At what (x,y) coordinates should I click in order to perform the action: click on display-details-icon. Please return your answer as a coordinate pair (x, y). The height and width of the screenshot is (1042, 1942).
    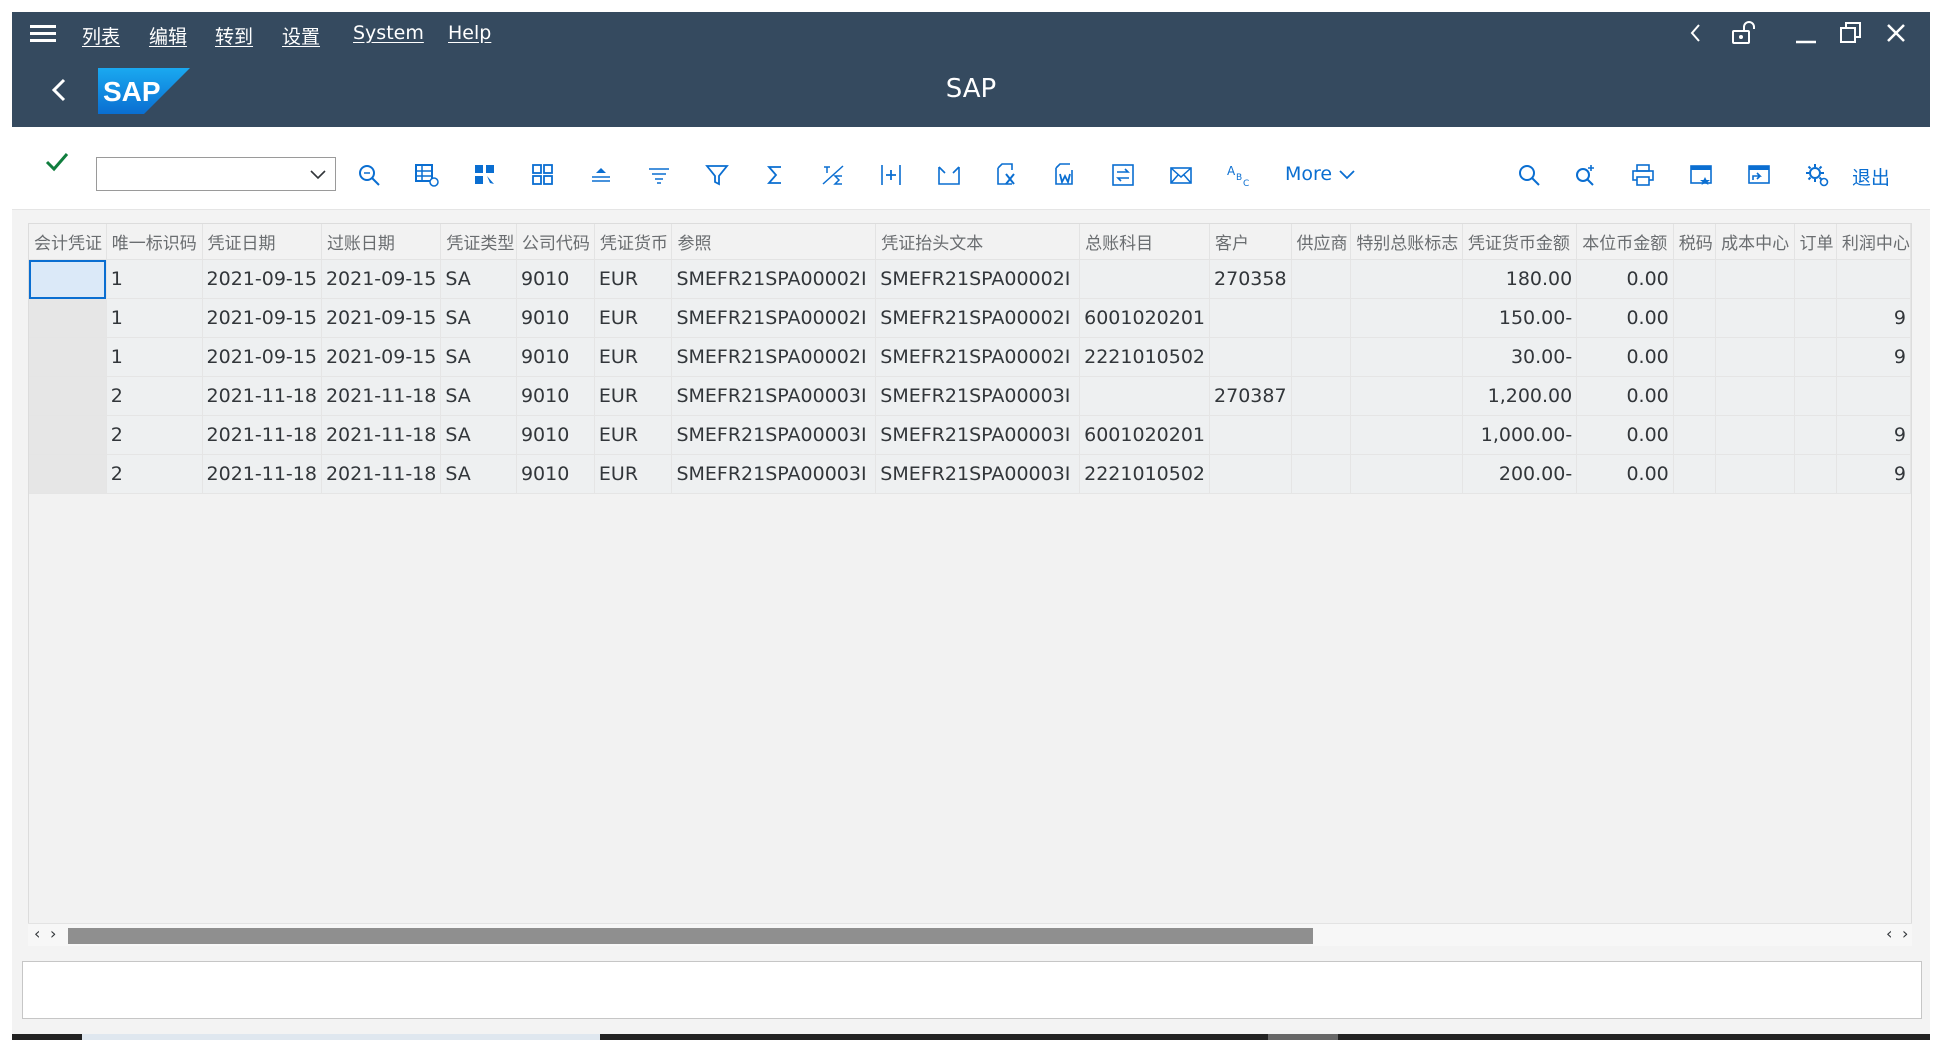
    Looking at the image, I should click on (543, 175).